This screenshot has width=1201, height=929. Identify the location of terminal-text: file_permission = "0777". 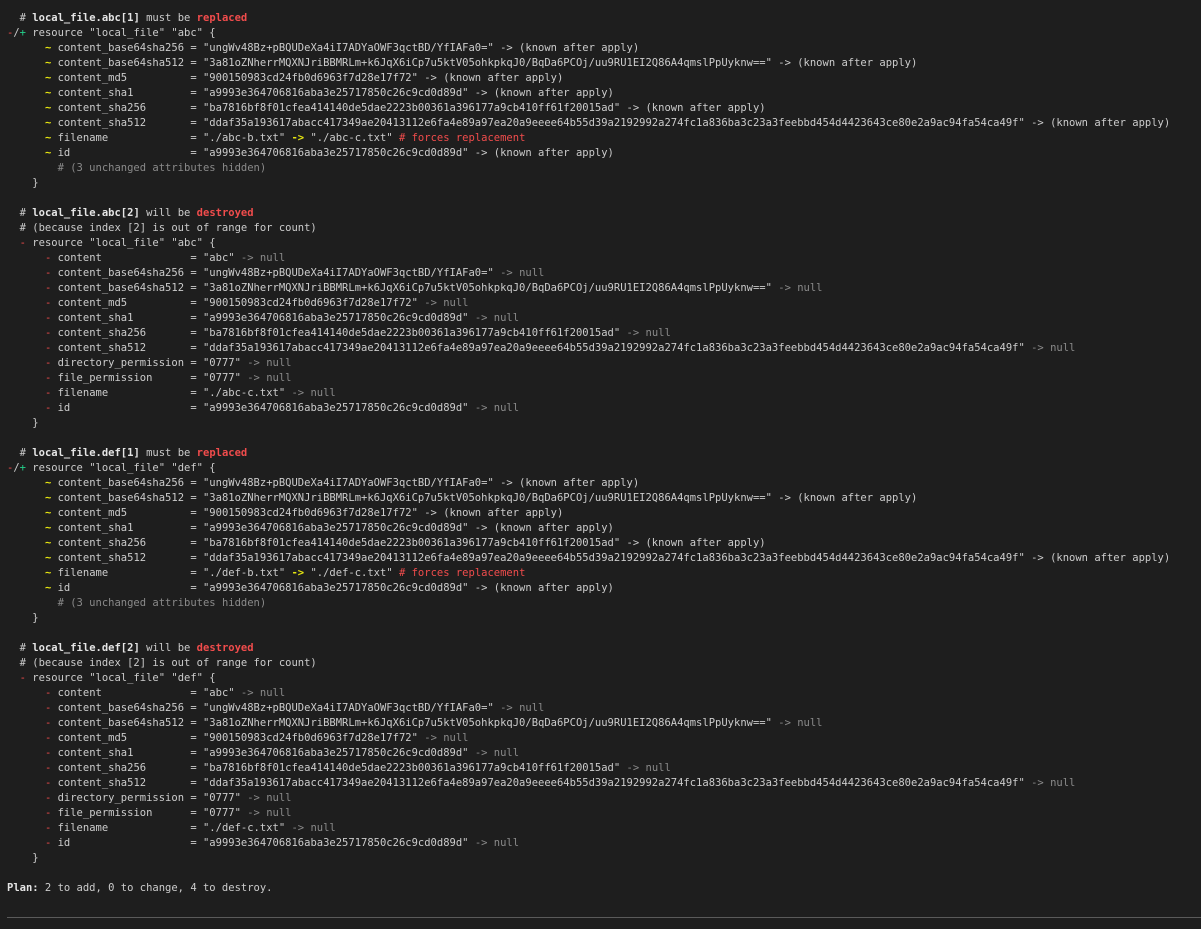
(149, 813).